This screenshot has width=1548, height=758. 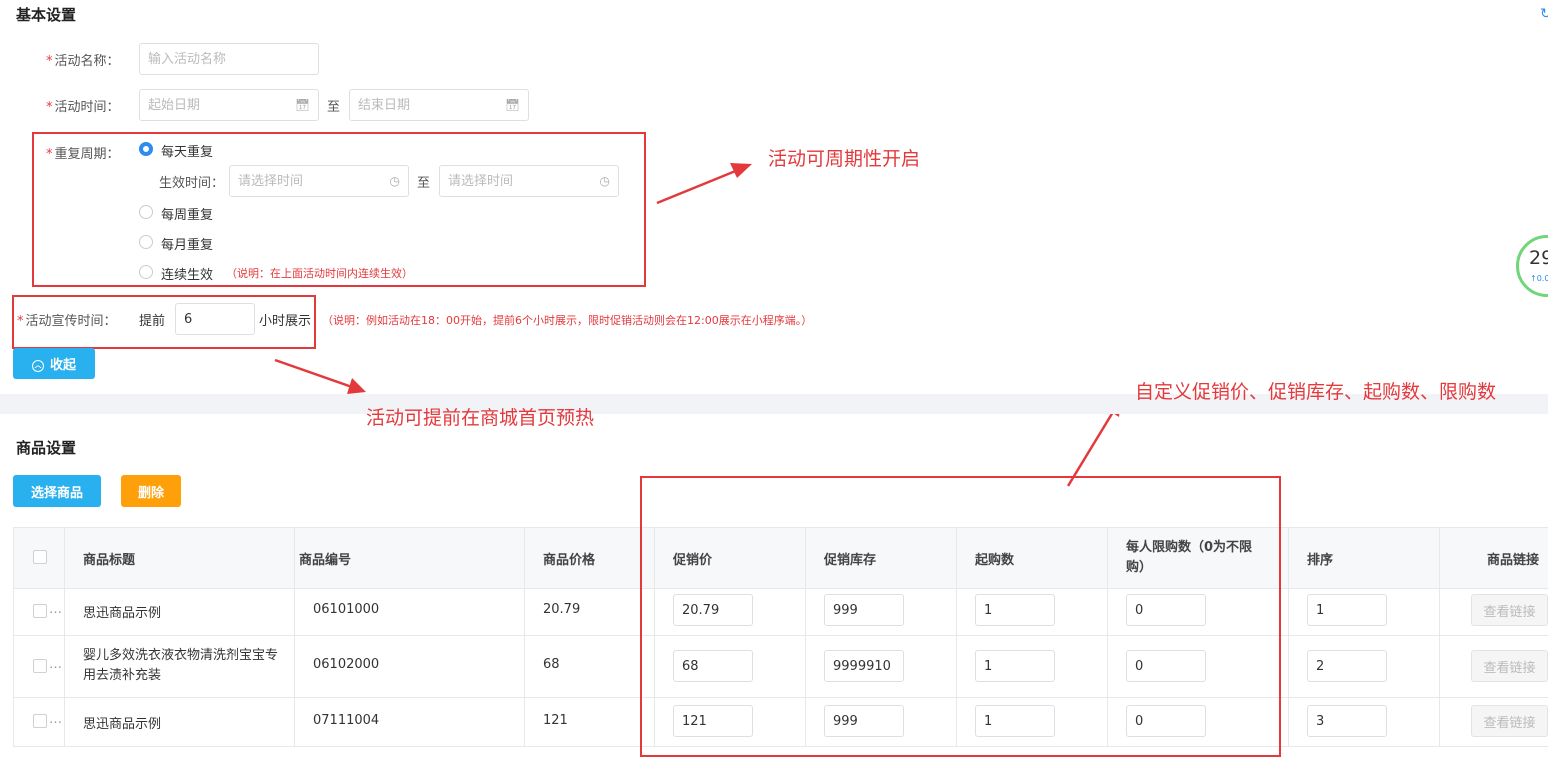 I want to click on goods-title: 婴儿多效洗衣液衣物清洗剂宝宝专用去渍补充装, so click(x=181, y=665).